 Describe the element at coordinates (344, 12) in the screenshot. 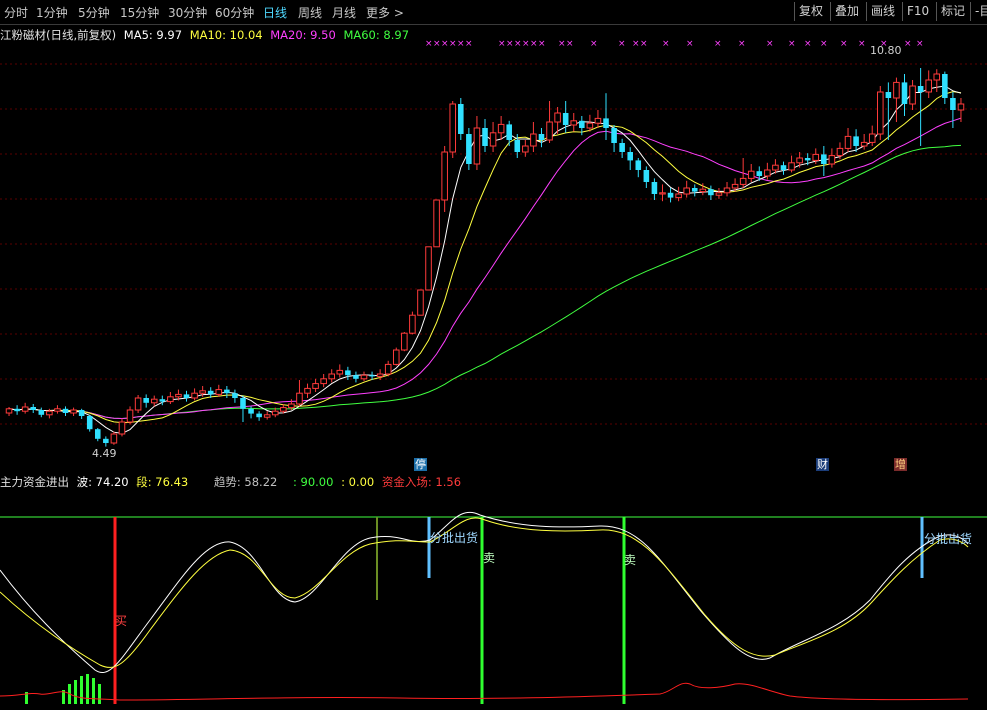

I see `tab-monthly: 月线` at that location.